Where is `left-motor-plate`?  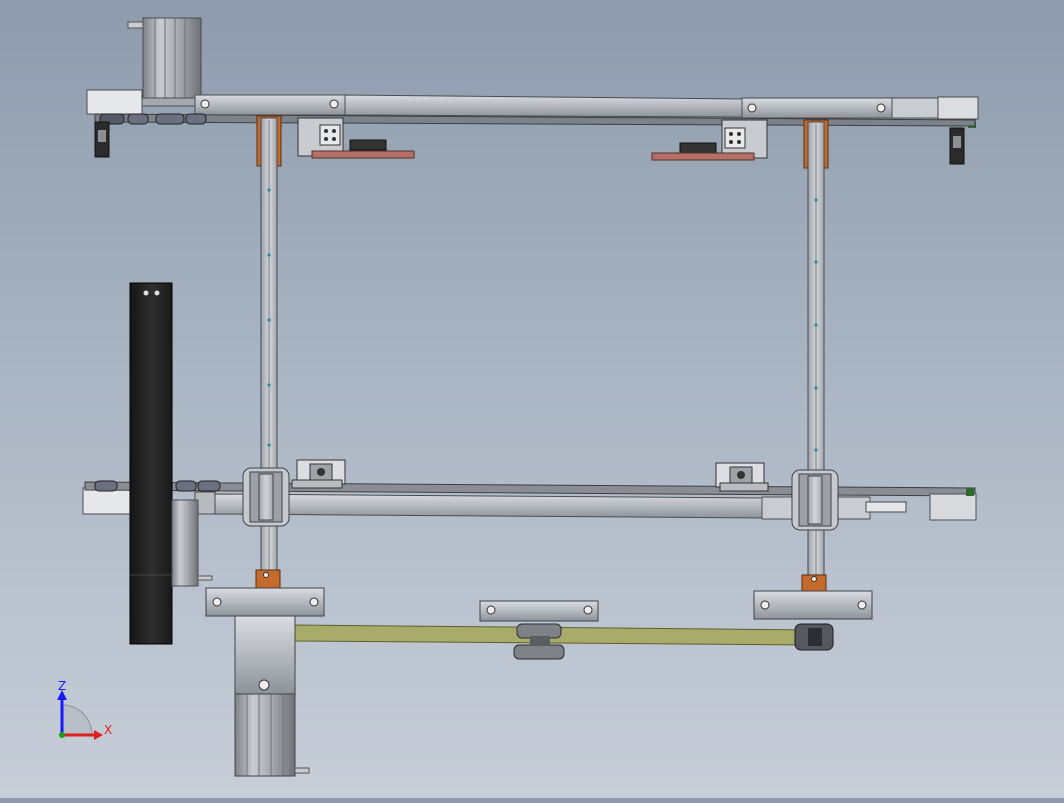
left-motor-plate is located at coordinates (265, 602).